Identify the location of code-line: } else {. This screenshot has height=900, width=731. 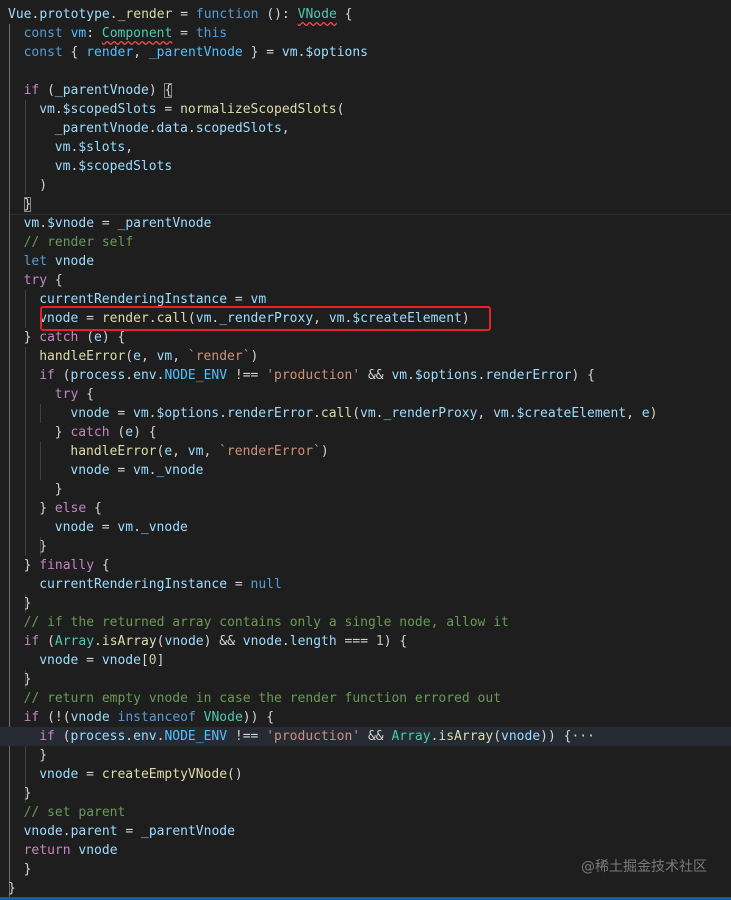
(365, 508).